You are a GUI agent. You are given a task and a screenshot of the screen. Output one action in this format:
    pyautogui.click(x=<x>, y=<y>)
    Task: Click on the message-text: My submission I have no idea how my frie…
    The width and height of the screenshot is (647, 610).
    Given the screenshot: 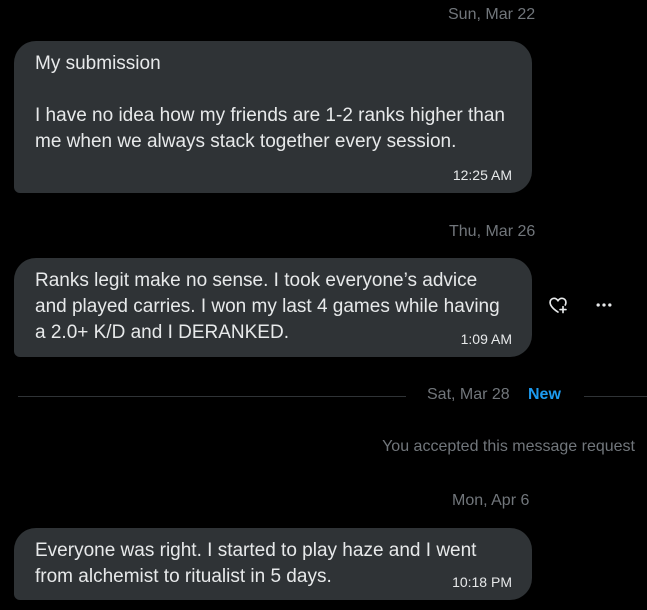 What is the action you would take?
    pyautogui.click(x=270, y=102)
    